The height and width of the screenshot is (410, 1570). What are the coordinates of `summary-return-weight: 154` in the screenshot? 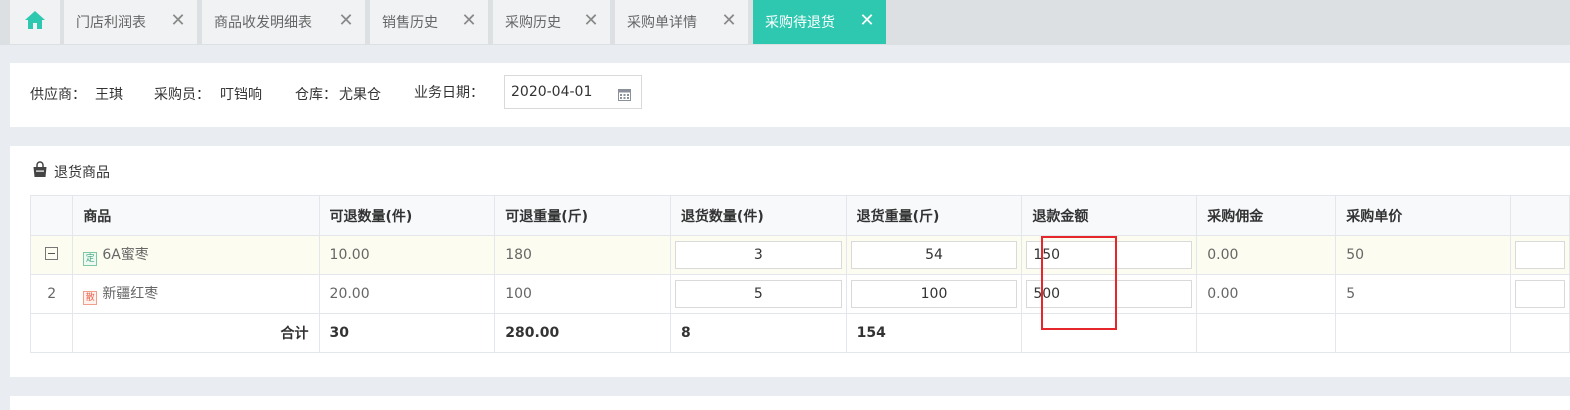 It's located at (934, 333).